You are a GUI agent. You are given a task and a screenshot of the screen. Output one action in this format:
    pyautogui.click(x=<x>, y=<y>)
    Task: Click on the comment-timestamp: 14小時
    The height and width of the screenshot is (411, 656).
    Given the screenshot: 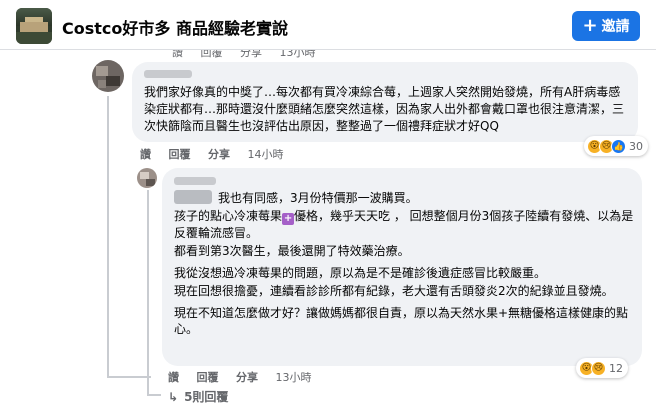 What is the action you would take?
    pyautogui.click(x=266, y=154)
    